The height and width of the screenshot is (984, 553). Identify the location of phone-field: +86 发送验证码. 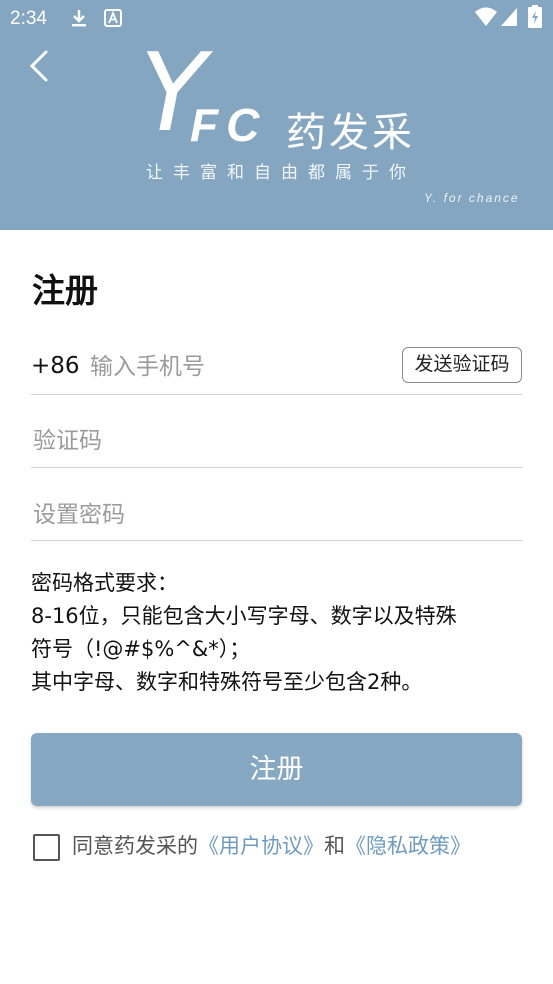
(276, 367).